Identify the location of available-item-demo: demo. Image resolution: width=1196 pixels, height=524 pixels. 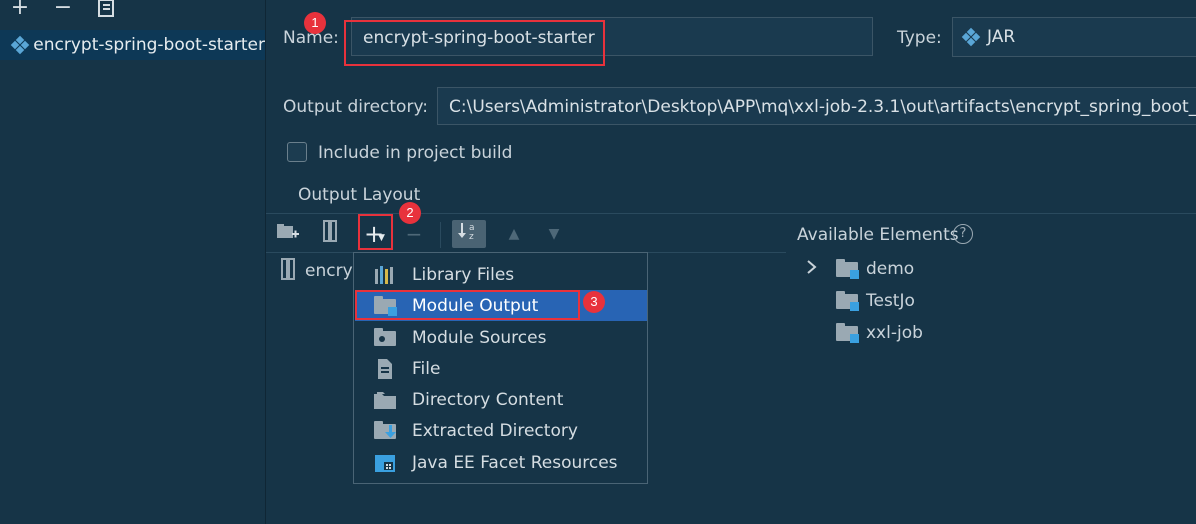
(875, 269).